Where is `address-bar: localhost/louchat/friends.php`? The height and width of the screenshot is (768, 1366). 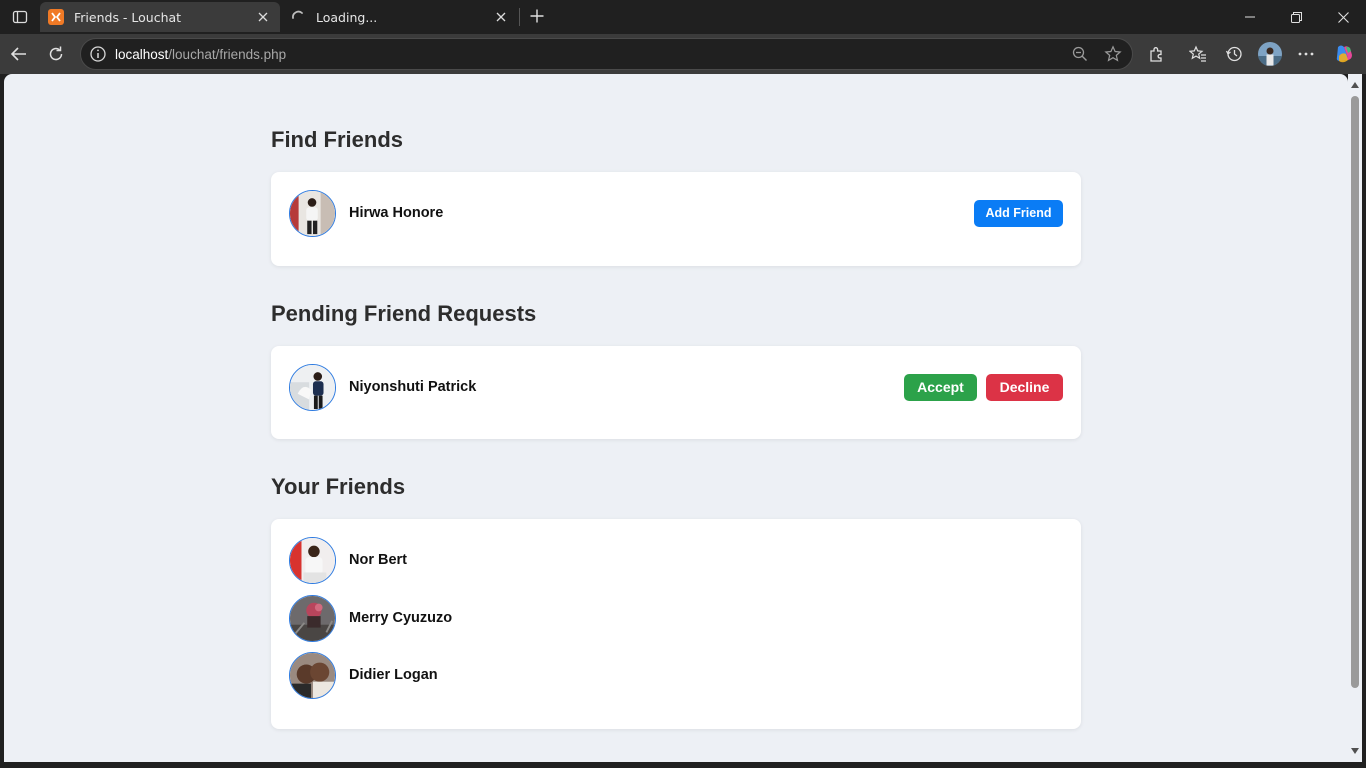
address-bar: localhost/louchat/friends.php is located at coordinates (606, 54).